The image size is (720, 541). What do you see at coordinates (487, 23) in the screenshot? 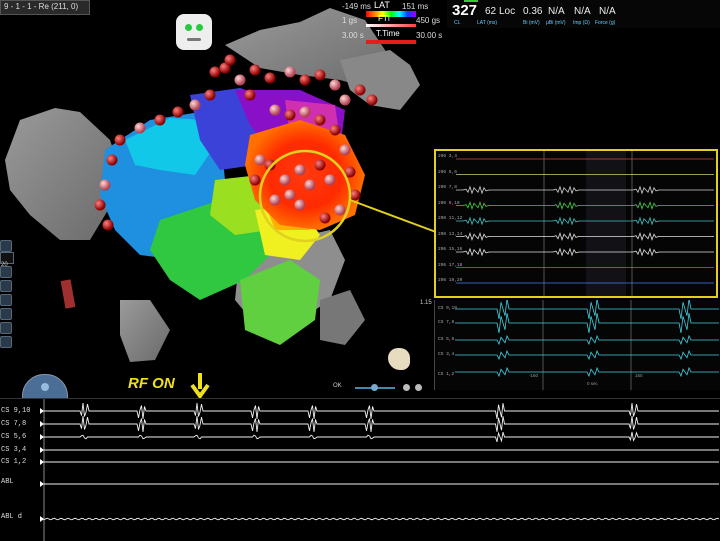
I see `lat-label: LAT (ms)` at bounding box center [487, 23].